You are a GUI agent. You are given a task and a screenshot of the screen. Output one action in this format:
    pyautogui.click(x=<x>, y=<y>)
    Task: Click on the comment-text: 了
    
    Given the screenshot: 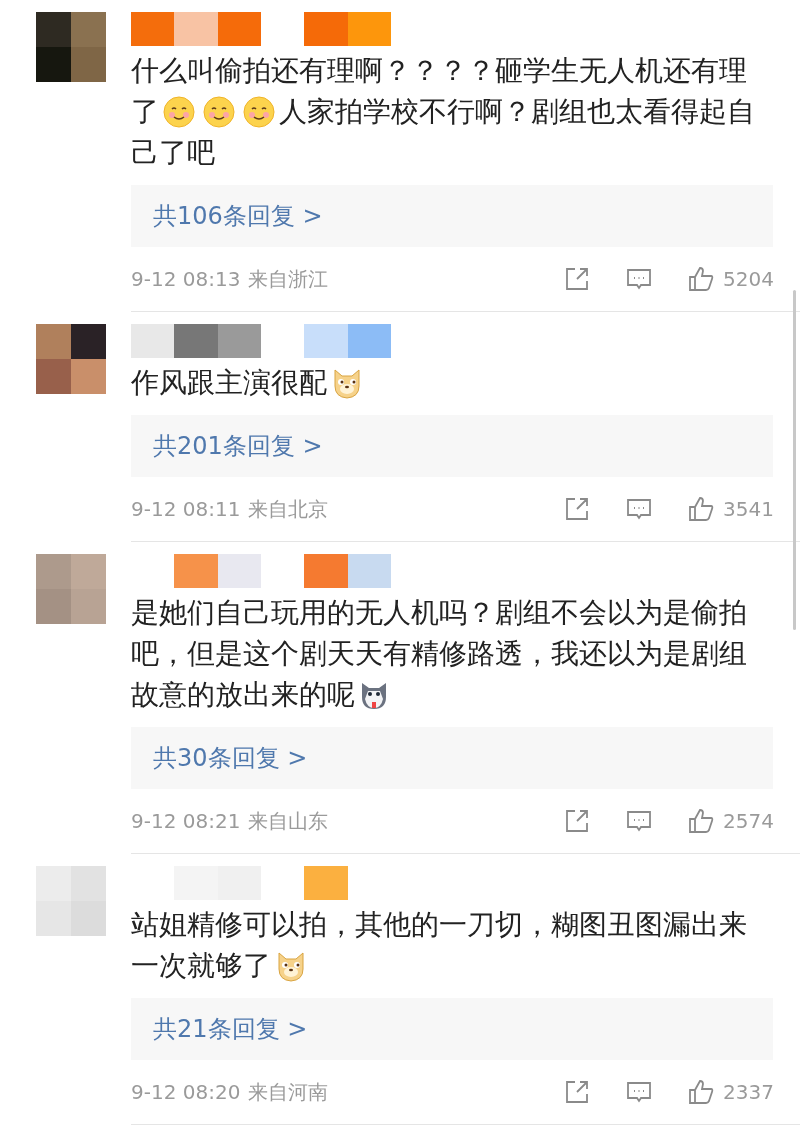 What is the action you would take?
    pyautogui.click(x=145, y=112)
    